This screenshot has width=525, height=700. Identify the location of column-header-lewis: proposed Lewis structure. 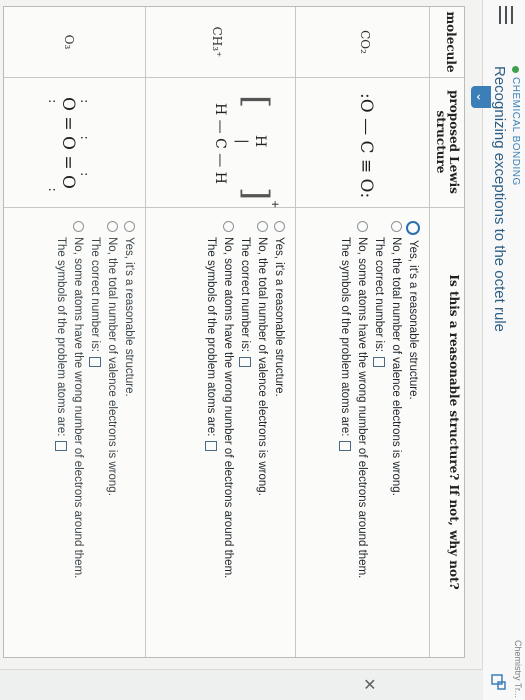
(447, 142).